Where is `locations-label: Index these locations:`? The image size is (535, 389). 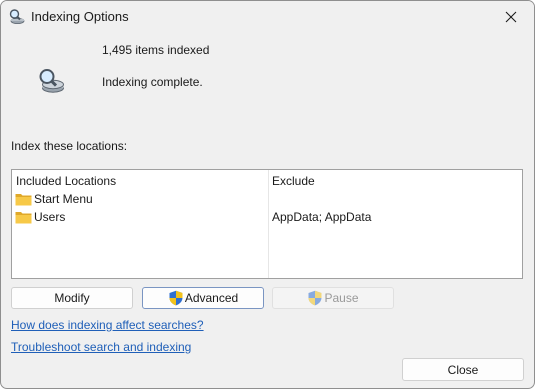 locations-label: Index these locations: is located at coordinates (69, 146).